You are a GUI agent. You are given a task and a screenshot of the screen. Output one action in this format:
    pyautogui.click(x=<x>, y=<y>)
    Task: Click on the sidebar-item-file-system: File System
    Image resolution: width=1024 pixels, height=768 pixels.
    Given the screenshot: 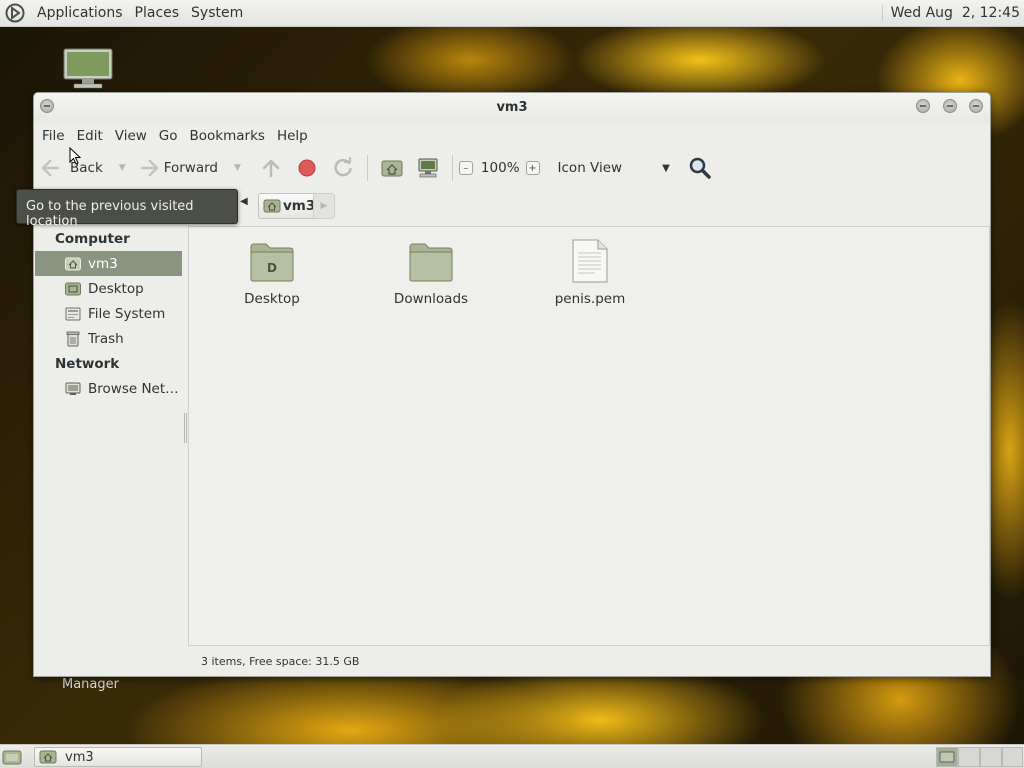 What is the action you would take?
    pyautogui.click(x=108, y=313)
    